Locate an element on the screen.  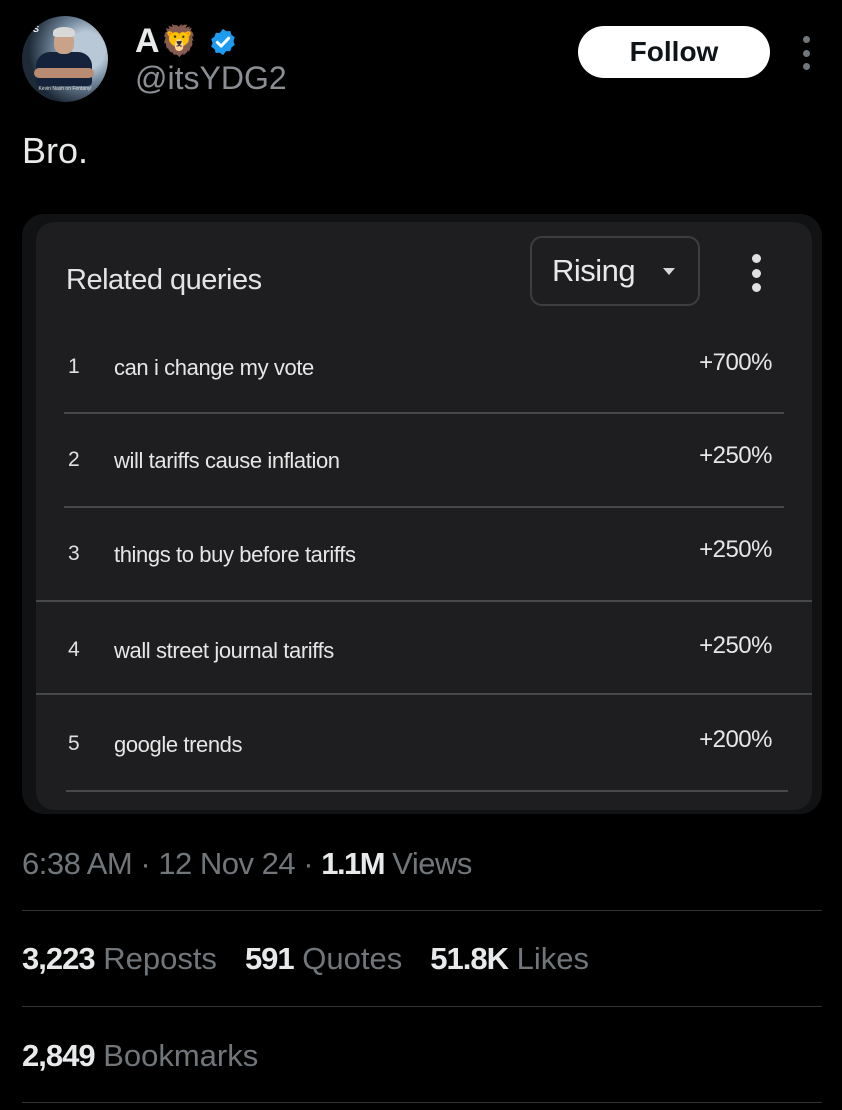
query-change: +200% is located at coordinates (735, 739).